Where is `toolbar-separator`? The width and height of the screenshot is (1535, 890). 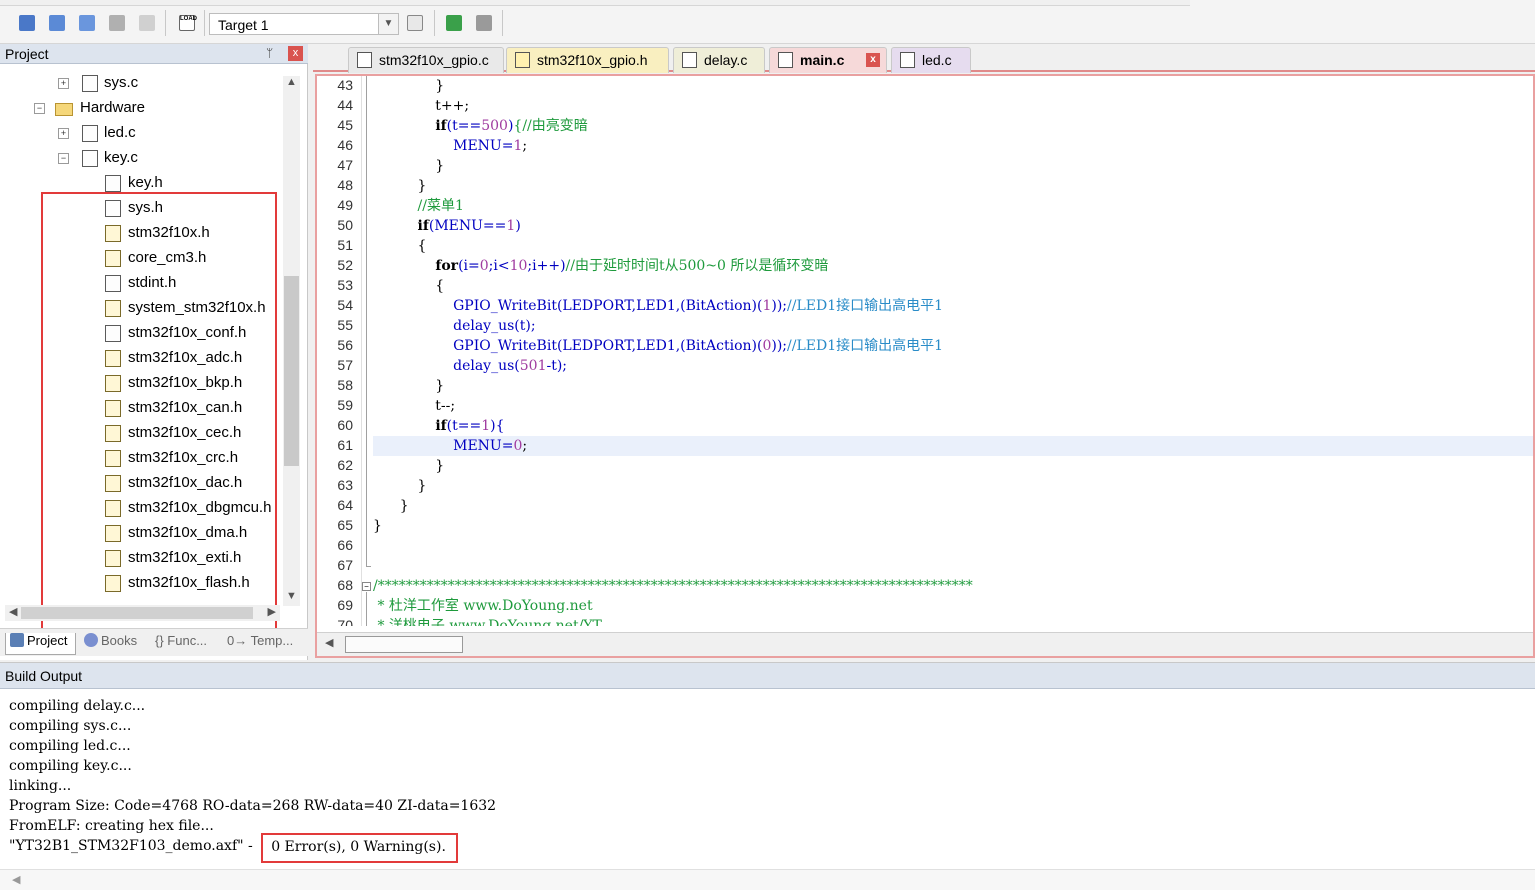
toolbar-separator is located at coordinates (502, 23).